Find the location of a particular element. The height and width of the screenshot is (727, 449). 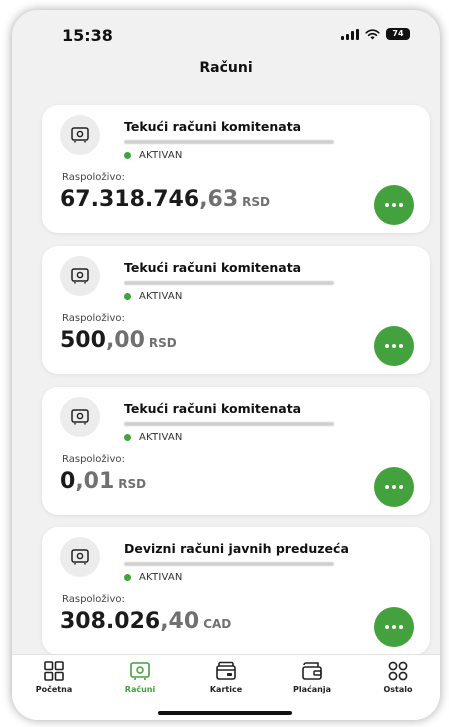

tab-payments: Plaćanja is located at coordinates (312, 676).